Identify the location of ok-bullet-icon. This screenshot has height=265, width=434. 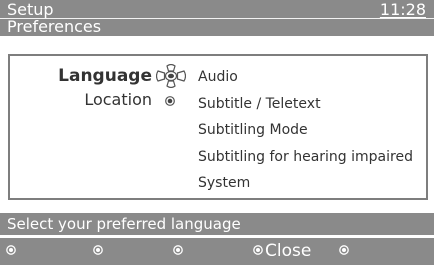
(170, 101).